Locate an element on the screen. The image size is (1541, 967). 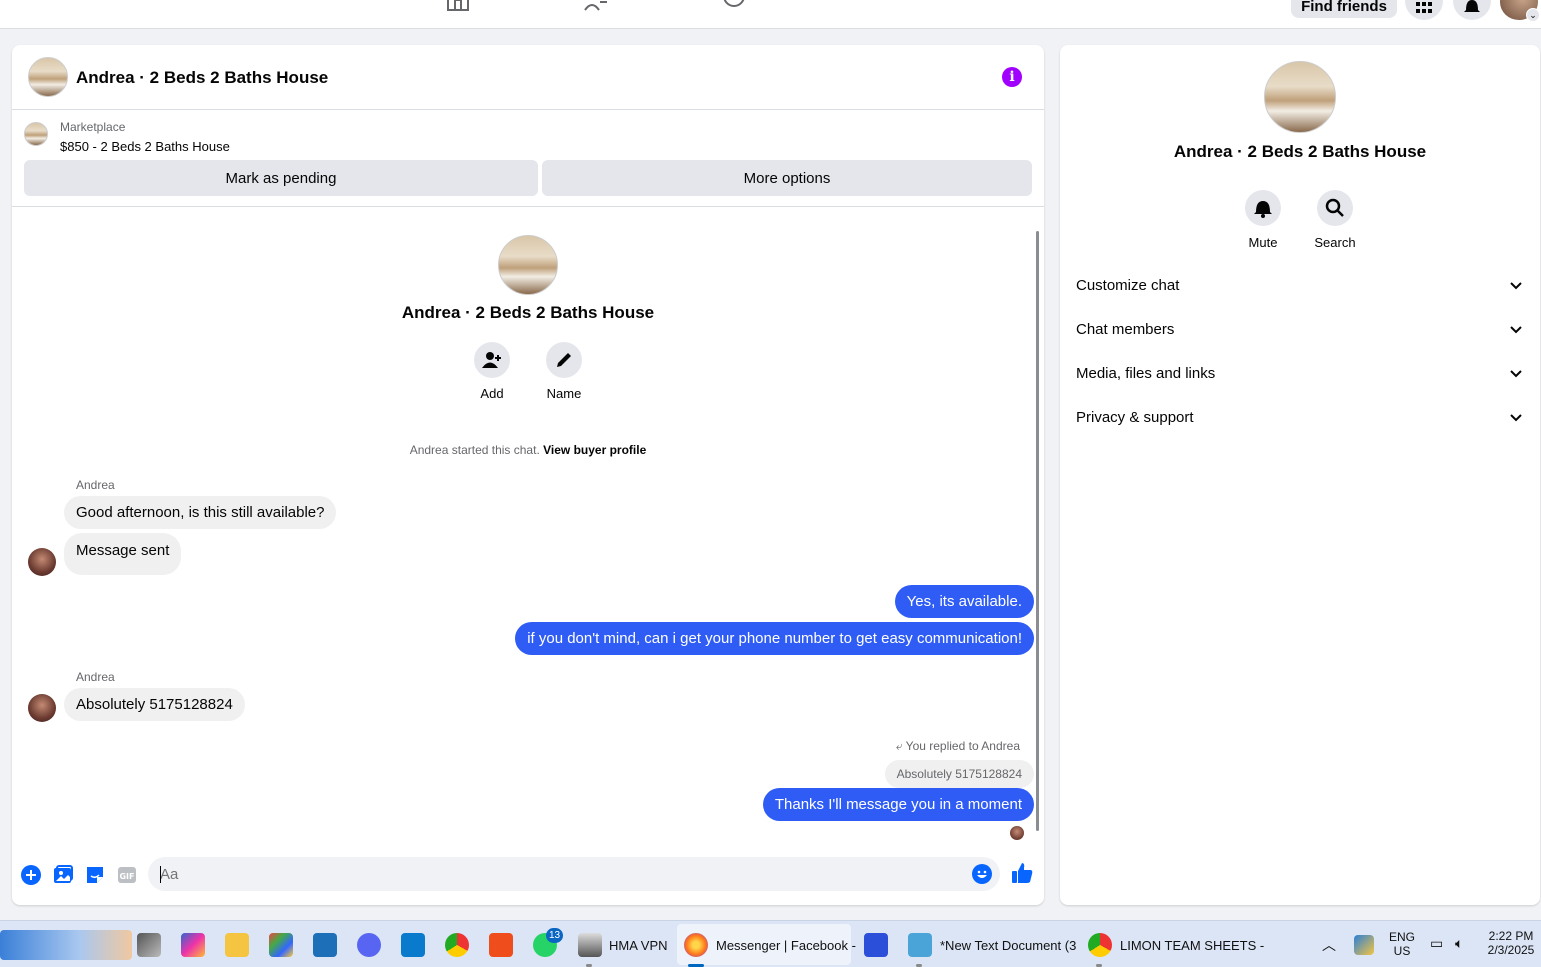
search-button: Search is located at coordinates (1335, 220).